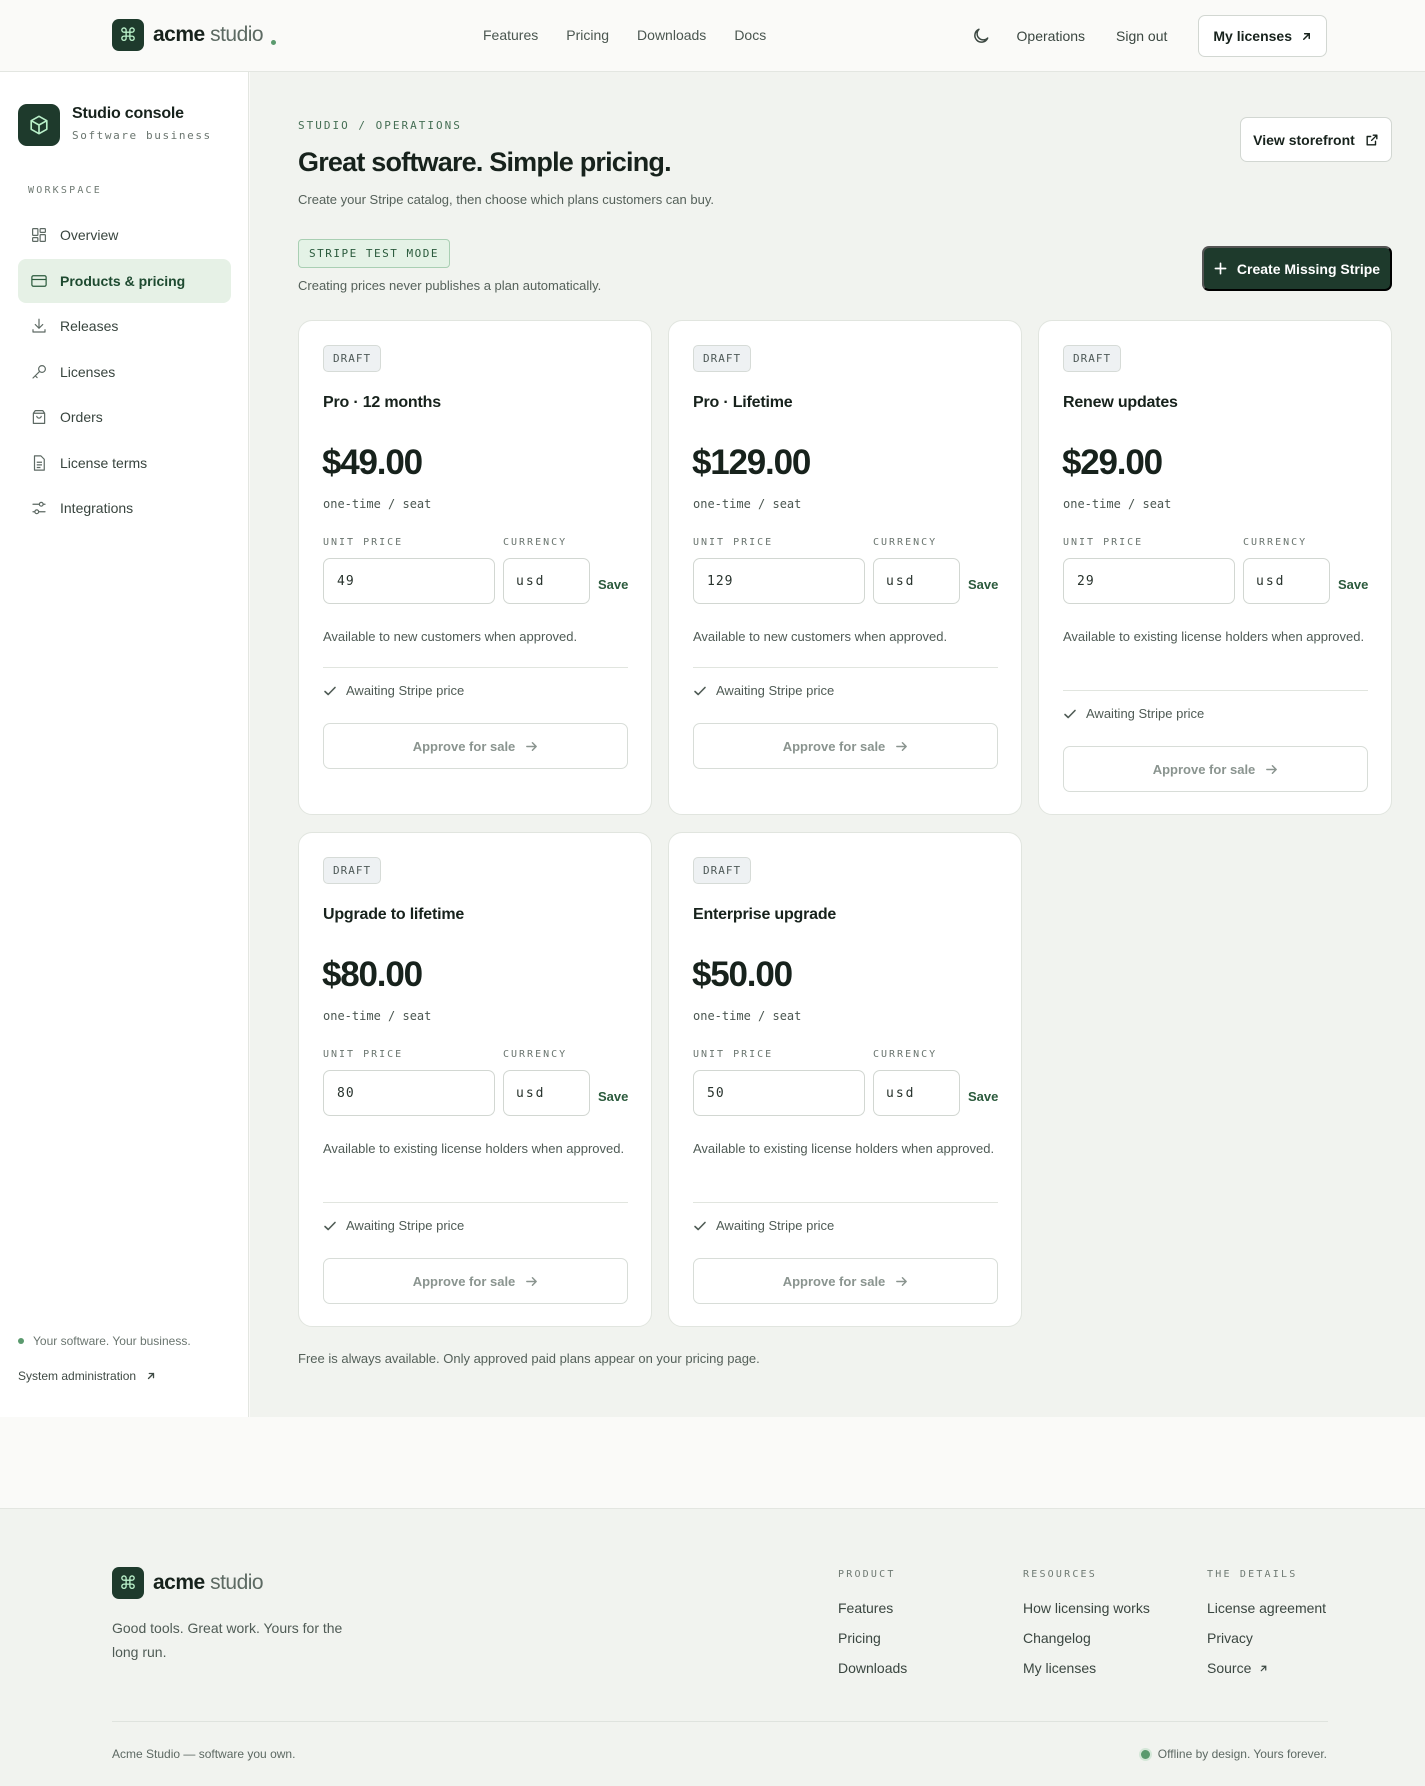 This screenshot has width=1425, height=1786. I want to click on plan-price: $129.00, so click(751, 462).